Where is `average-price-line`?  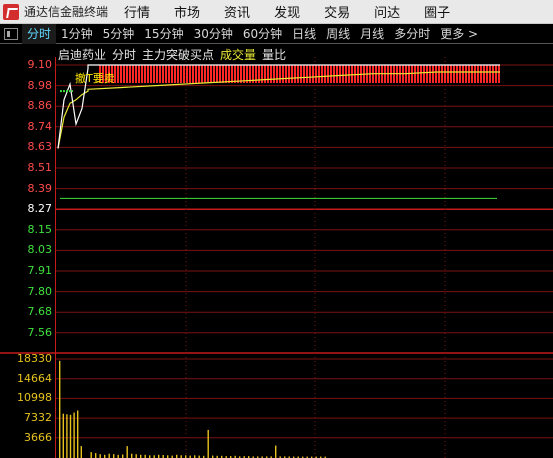 average-price-line is located at coordinates (278, 110).